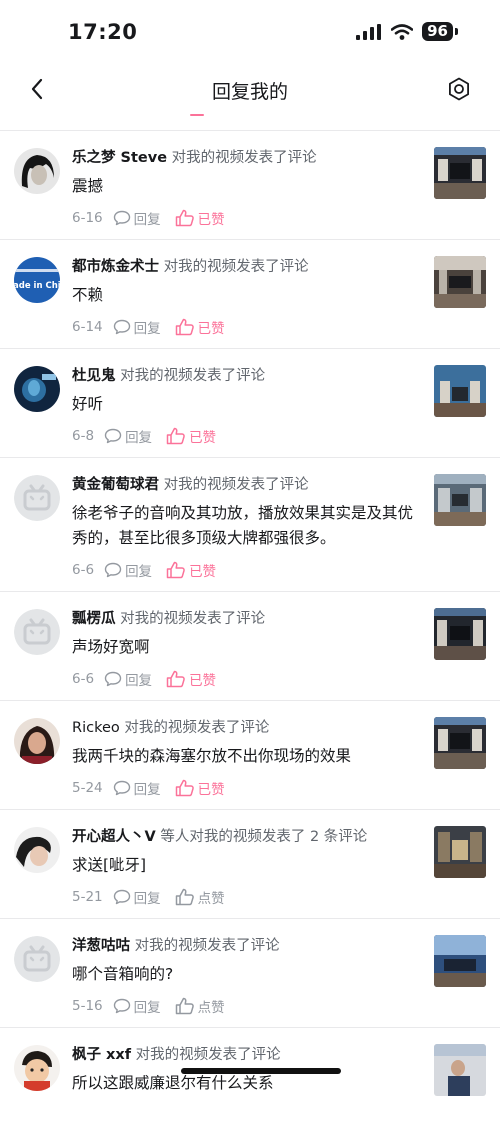 The height and width of the screenshot is (1137, 500). I want to click on username: 洋葱咕咕, so click(101, 946).